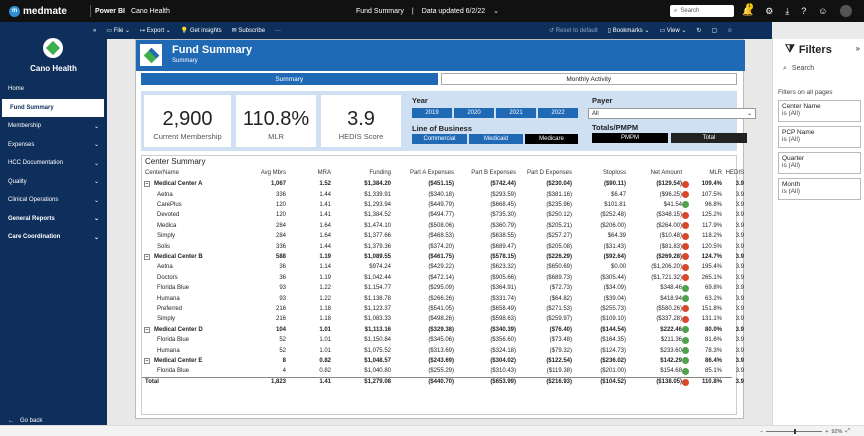  I want to click on gear-icon: ⚙, so click(769, 11).